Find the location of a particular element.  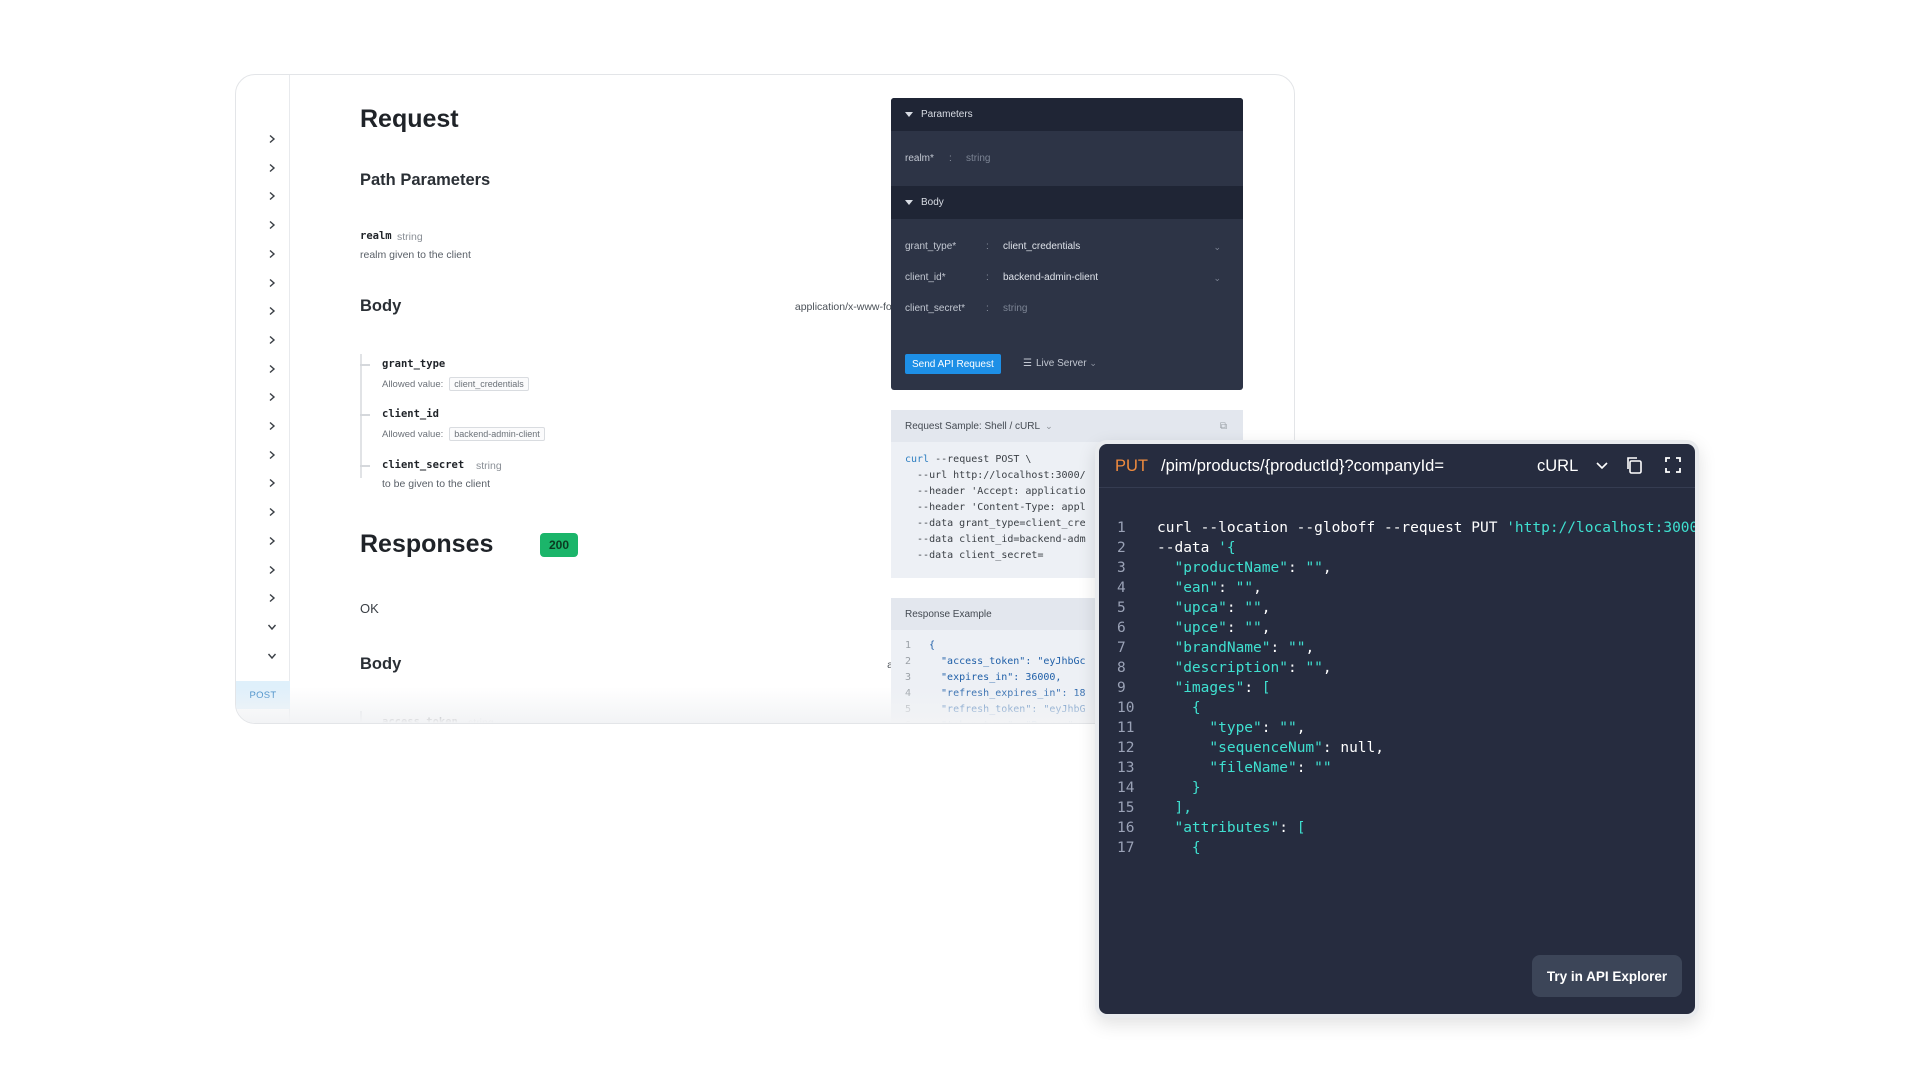

param-client-id-name: client_id is located at coordinates (410, 414).